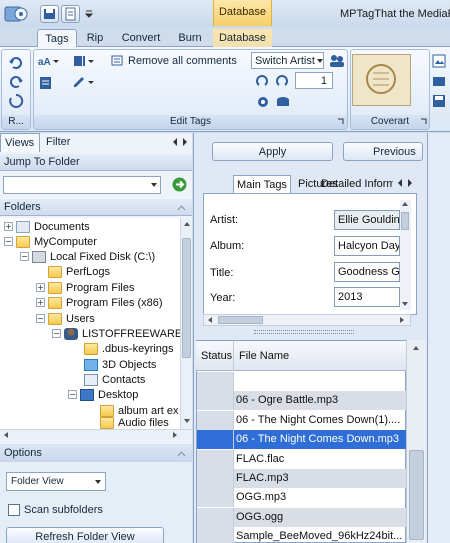  I want to click on file-row, so click(301, 381).